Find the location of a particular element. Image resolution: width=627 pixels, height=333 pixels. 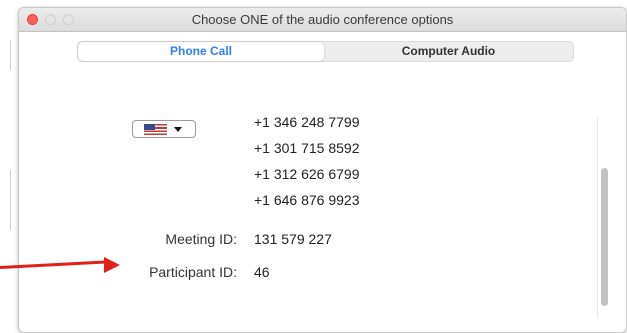

tab-phone-call: Phone Call is located at coordinates (201, 51).